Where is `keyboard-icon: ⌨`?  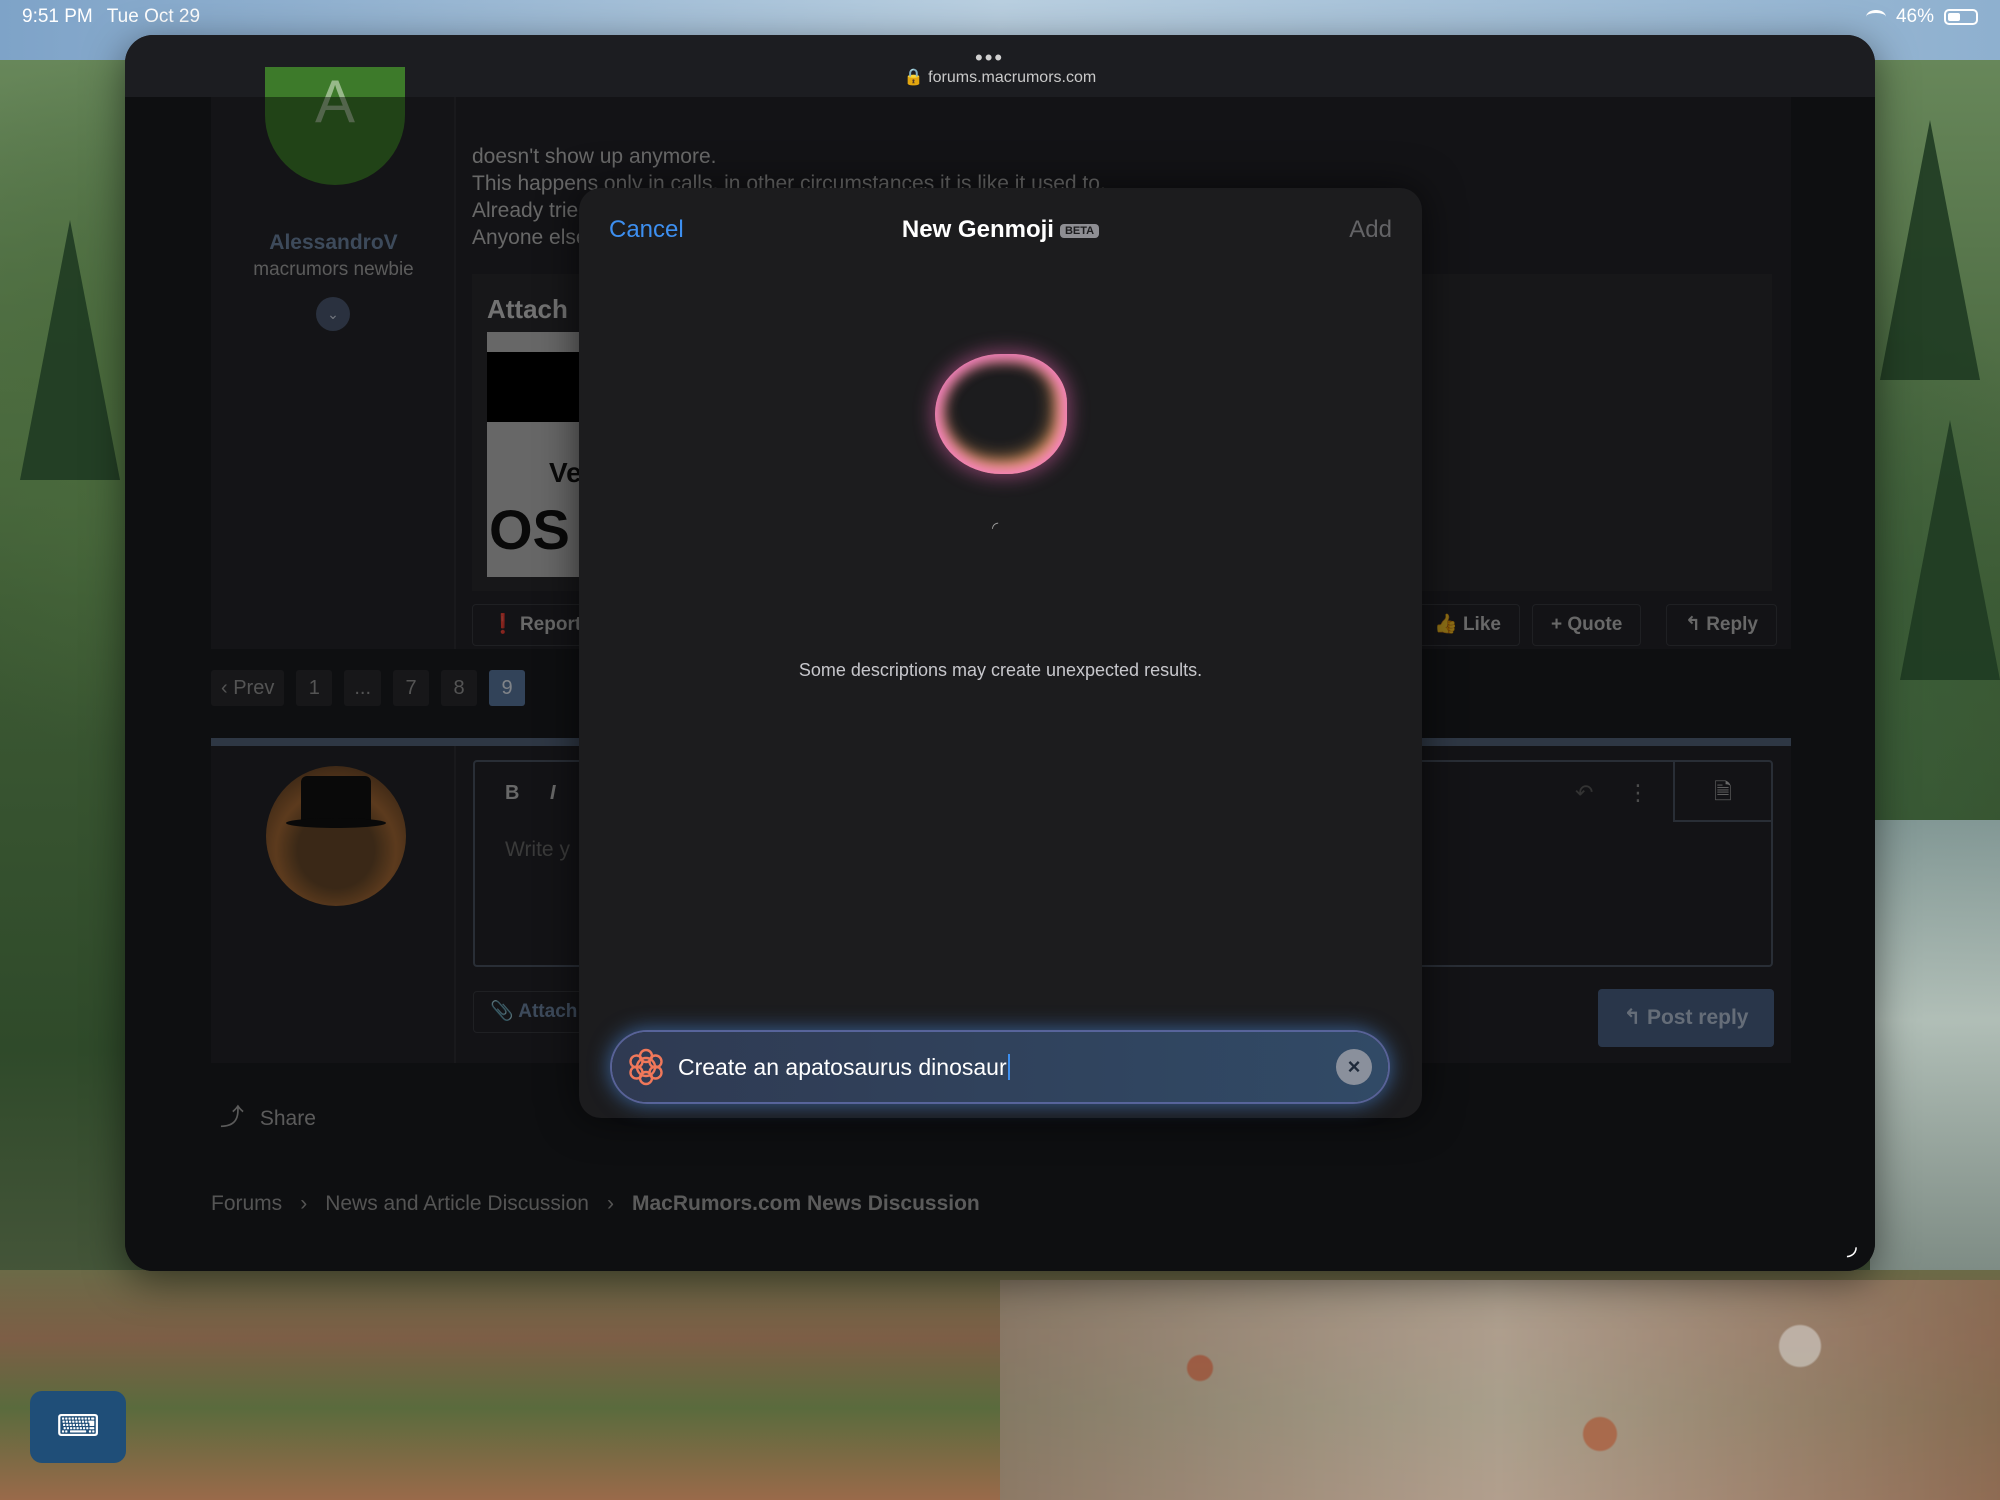 keyboard-icon: ⌨ is located at coordinates (78, 1427).